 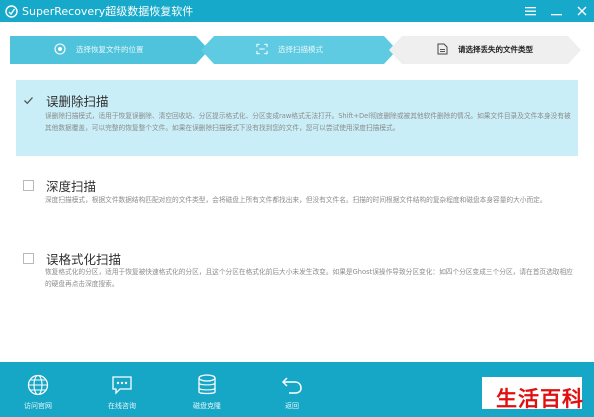 I want to click on disk-clone-button: 磁盘克隆, so click(x=207, y=389).